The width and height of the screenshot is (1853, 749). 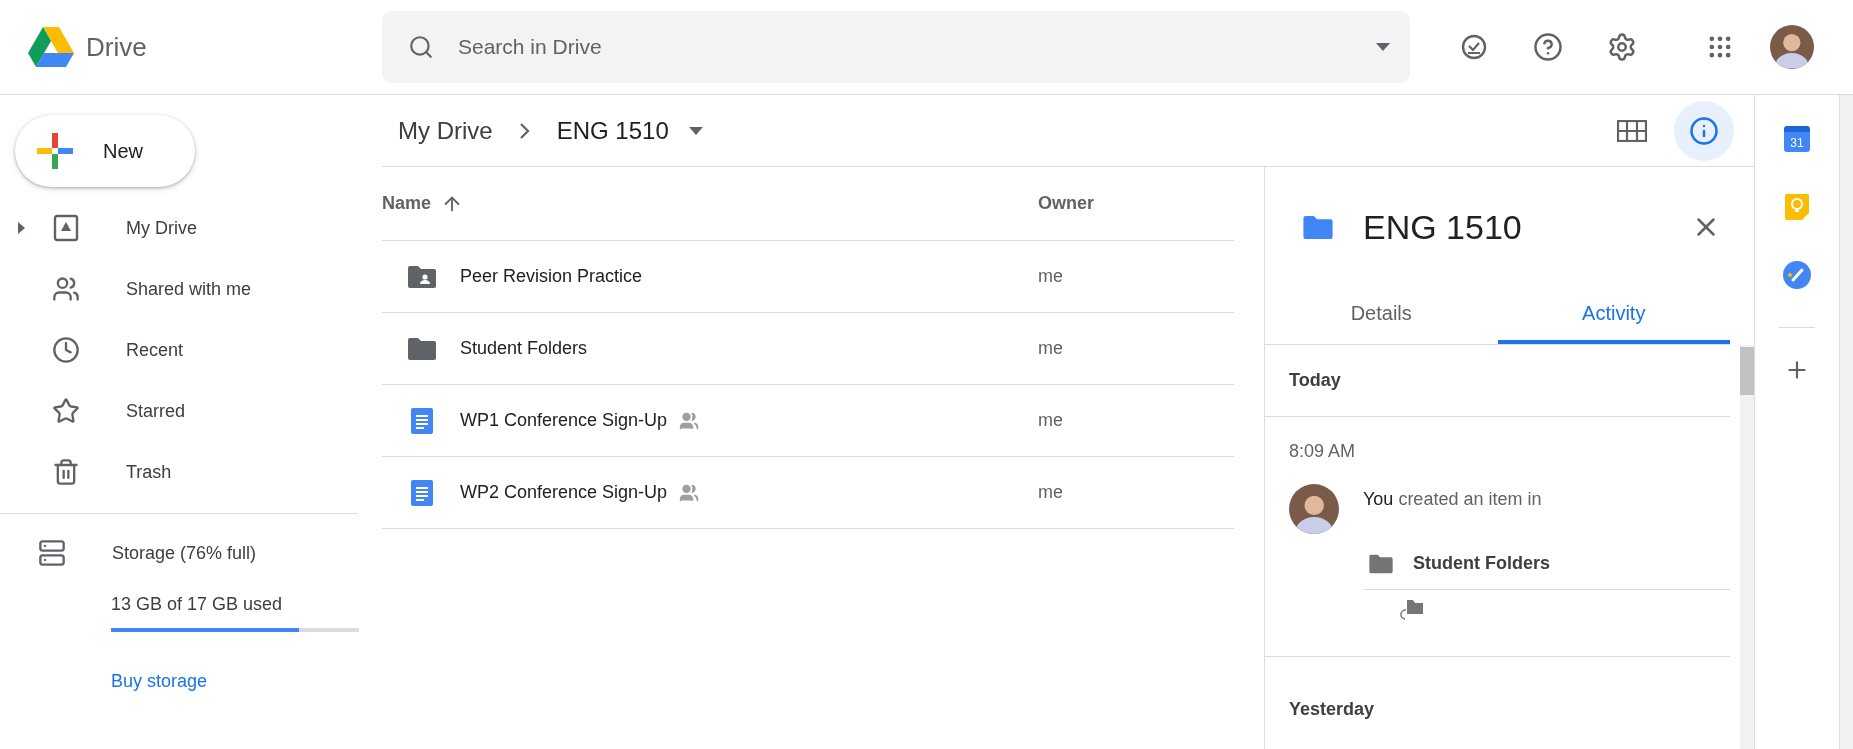 What do you see at coordinates (116, 47) in the screenshot?
I see `app-name: Drive` at bounding box center [116, 47].